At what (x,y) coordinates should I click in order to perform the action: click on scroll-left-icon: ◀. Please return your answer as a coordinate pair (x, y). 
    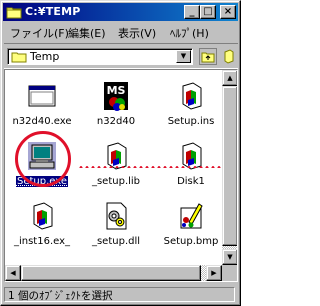
    Looking at the image, I should click on (13, 273).